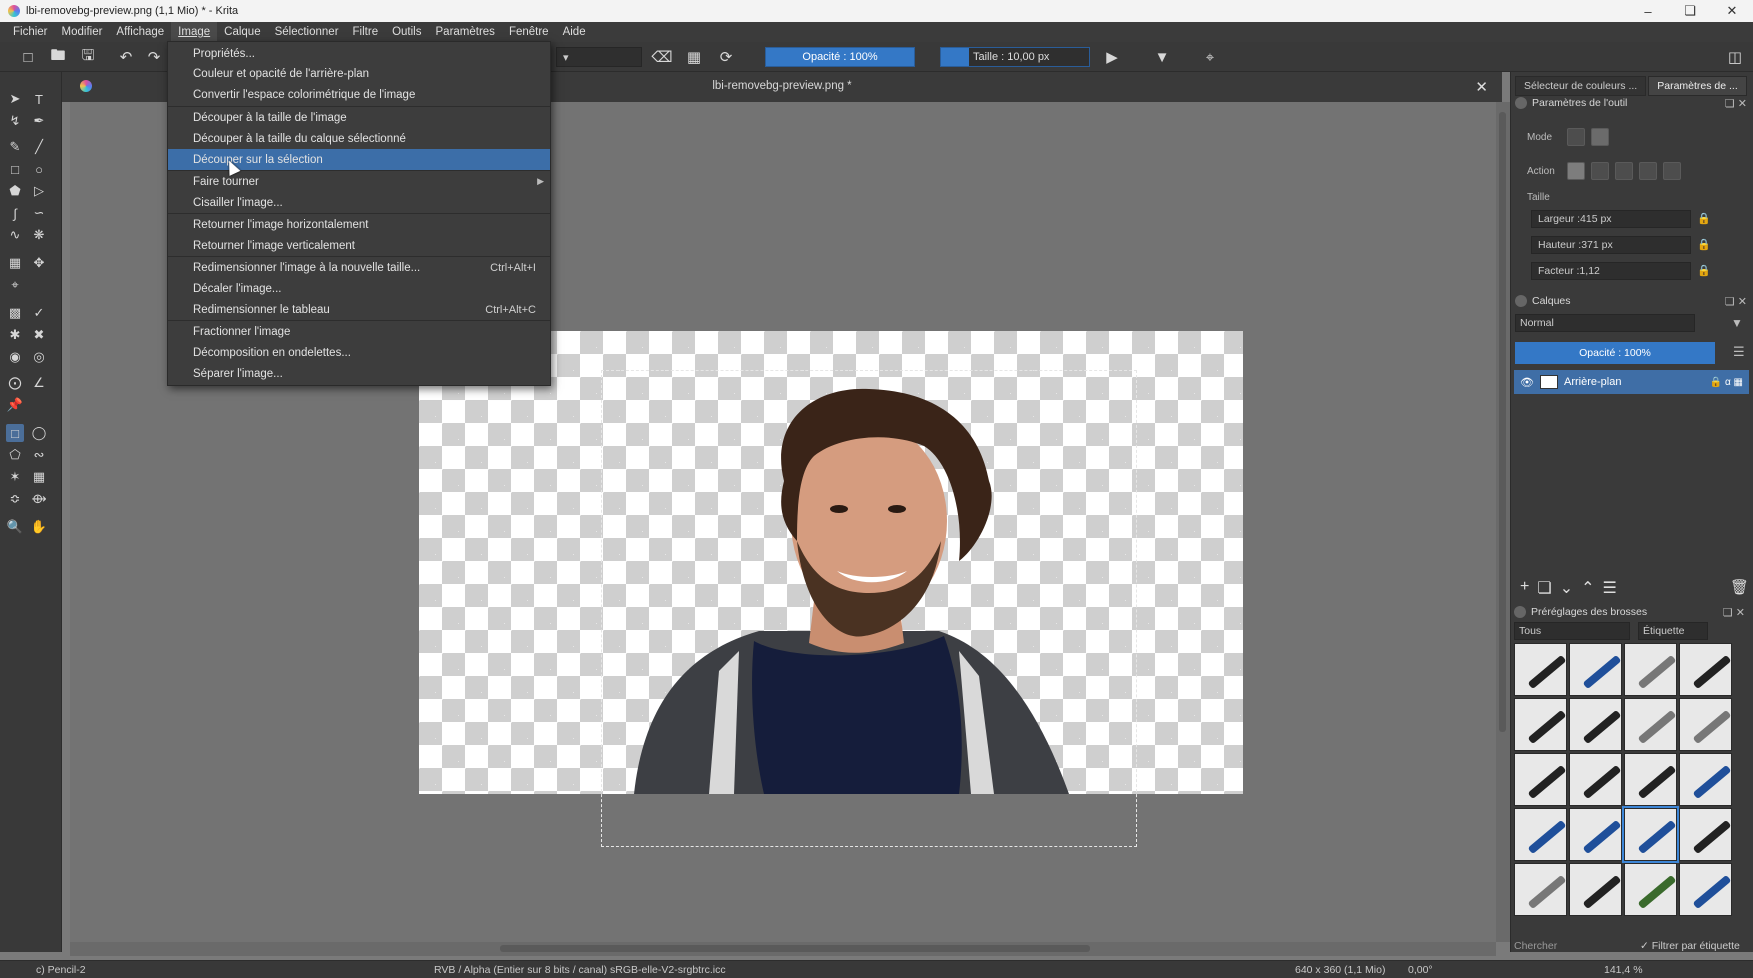  What do you see at coordinates (1572, 631) in the screenshot?
I see `brush-filter-select: Tous` at bounding box center [1572, 631].